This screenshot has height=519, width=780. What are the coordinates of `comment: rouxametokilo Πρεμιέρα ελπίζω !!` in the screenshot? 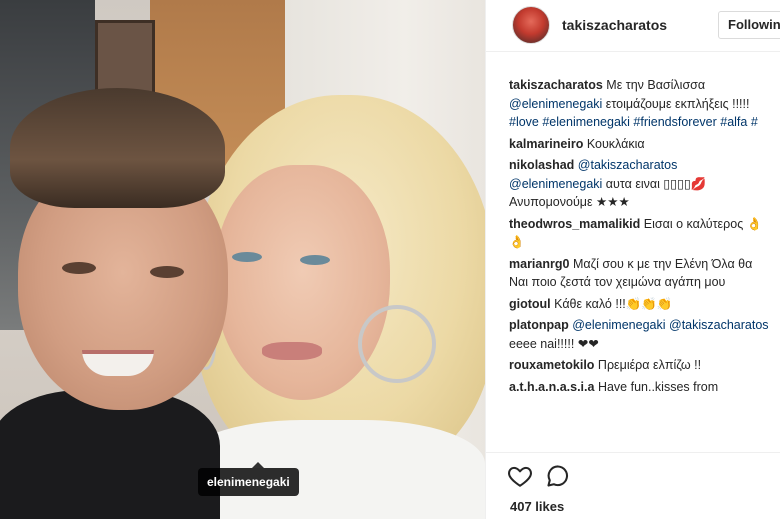 It's located at (640, 365).